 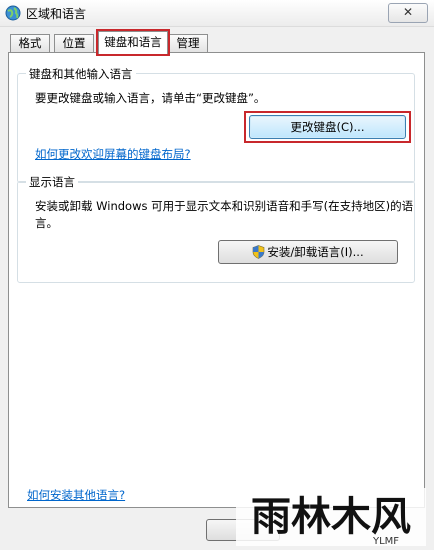 What do you see at coordinates (56, 14) in the screenshot?
I see `window-title: 区域和语言` at bounding box center [56, 14].